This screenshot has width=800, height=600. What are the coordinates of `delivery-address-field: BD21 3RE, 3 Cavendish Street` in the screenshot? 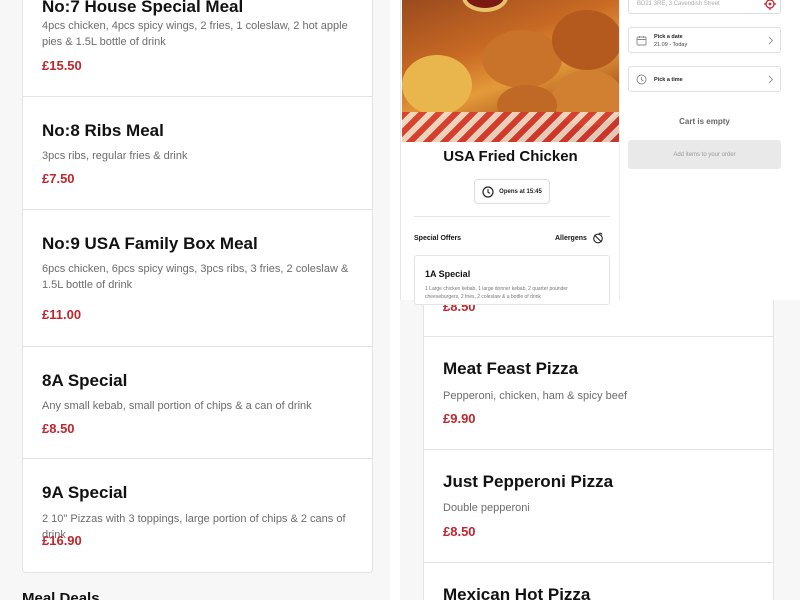 It's located at (704, 7).